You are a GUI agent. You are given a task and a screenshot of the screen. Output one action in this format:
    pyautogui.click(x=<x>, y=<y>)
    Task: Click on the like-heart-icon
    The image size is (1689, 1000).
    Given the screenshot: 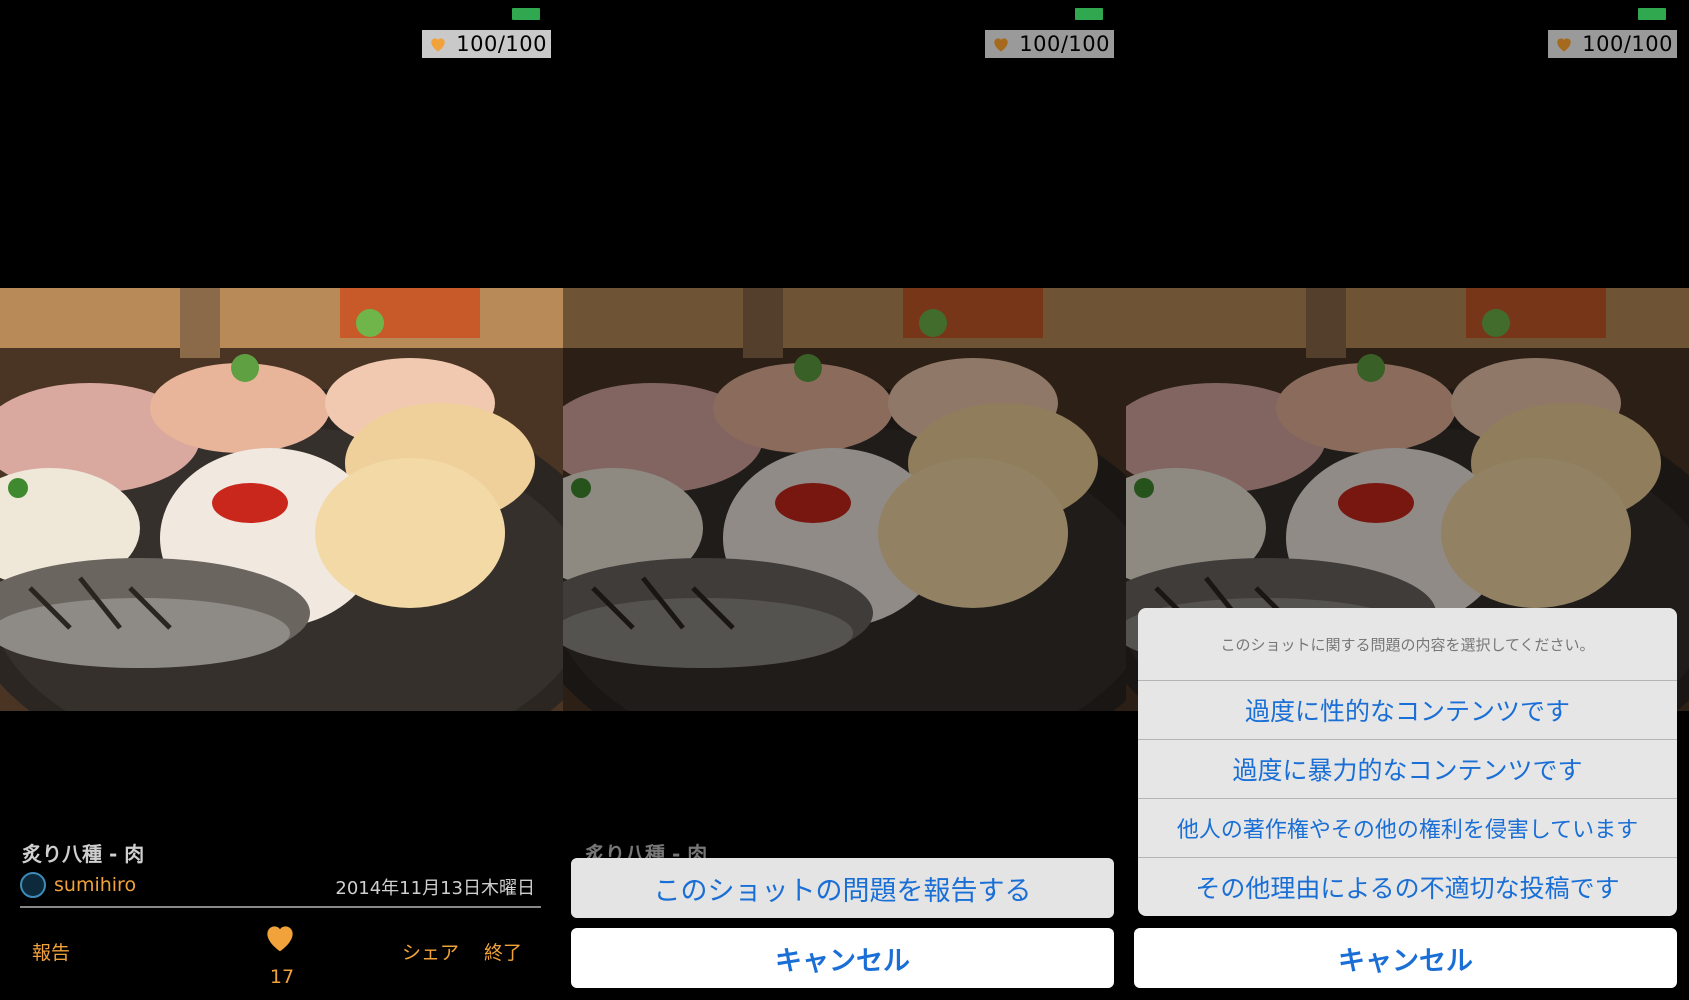 What is the action you would take?
    pyautogui.click(x=280, y=937)
    